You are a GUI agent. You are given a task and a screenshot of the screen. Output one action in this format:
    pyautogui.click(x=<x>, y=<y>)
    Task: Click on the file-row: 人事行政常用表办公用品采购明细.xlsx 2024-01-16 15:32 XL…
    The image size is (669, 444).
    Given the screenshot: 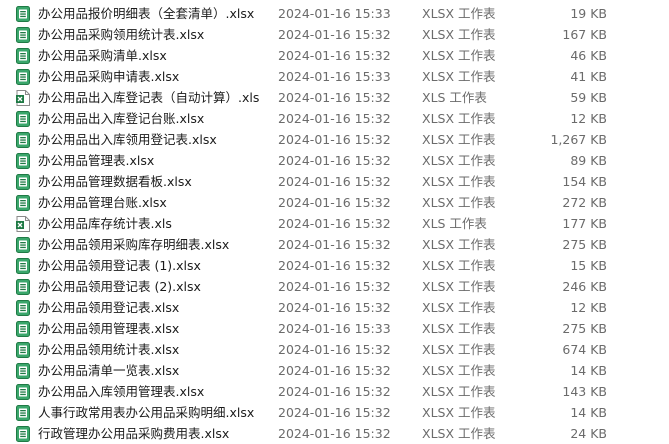 What is the action you would take?
    pyautogui.click(x=334, y=412)
    